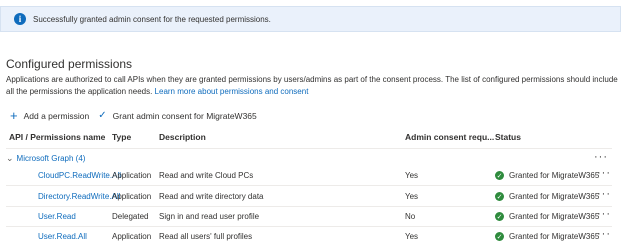 This screenshot has width=621, height=248. What do you see at coordinates (57, 139) in the screenshot?
I see `header-permission-name: API / Permissions name` at bounding box center [57, 139].